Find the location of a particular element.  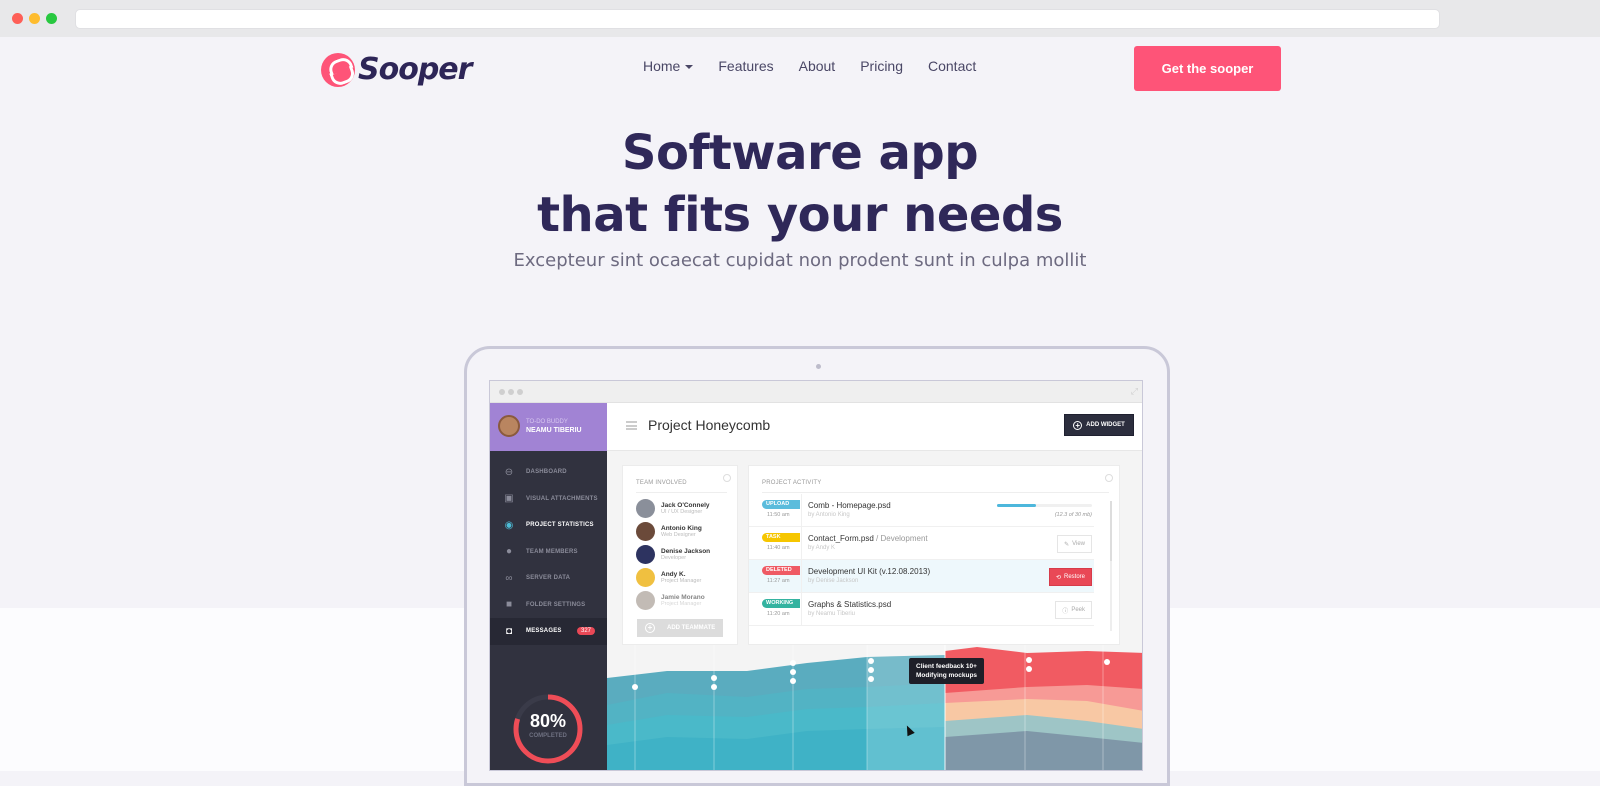

sidebar-item-messages: ◘ MESSAGES 327 is located at coordinates (548, 631).